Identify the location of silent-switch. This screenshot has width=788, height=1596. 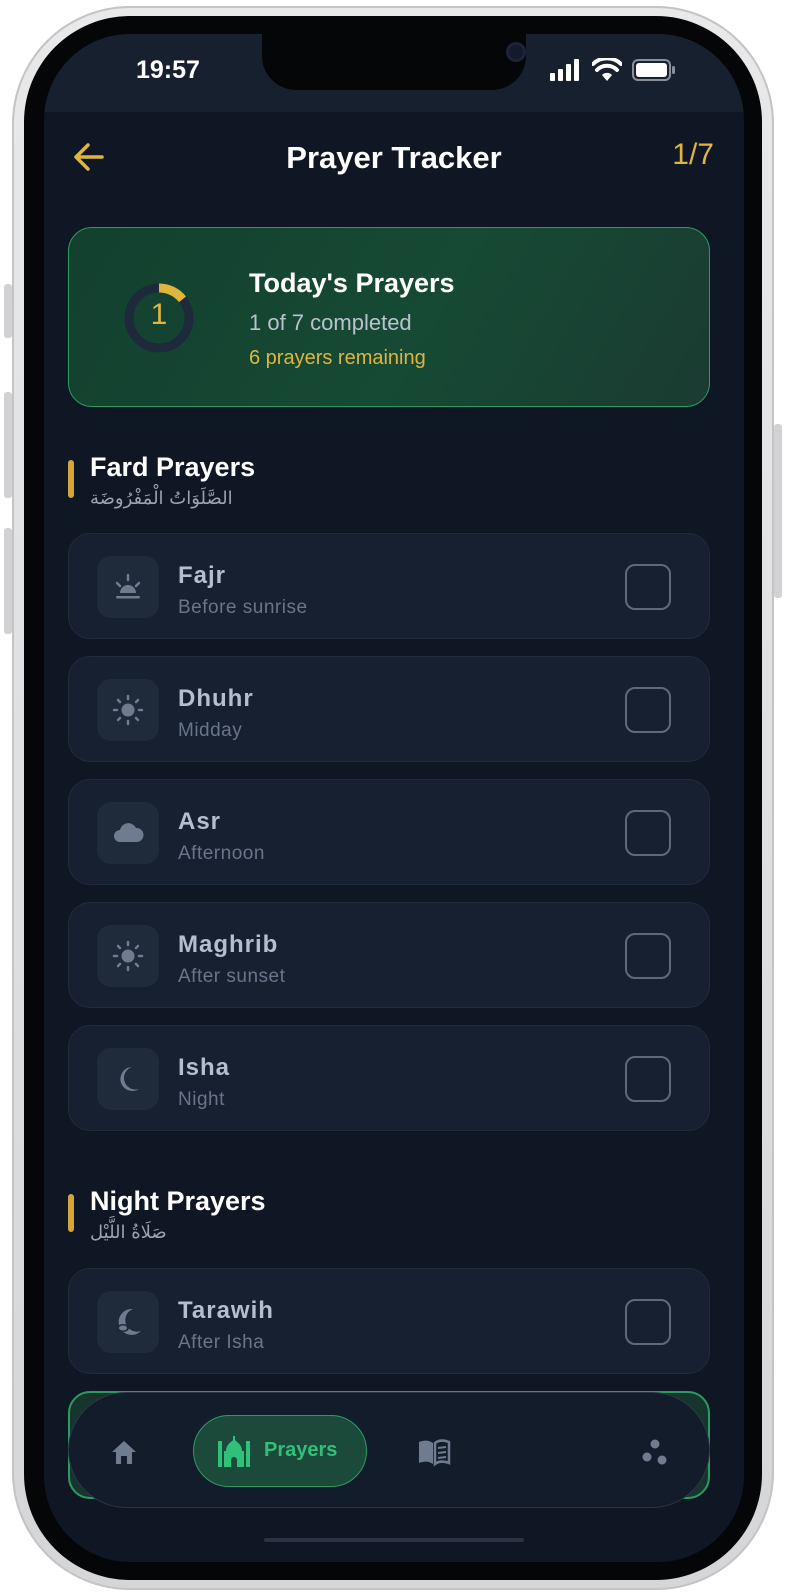
(8, 311).